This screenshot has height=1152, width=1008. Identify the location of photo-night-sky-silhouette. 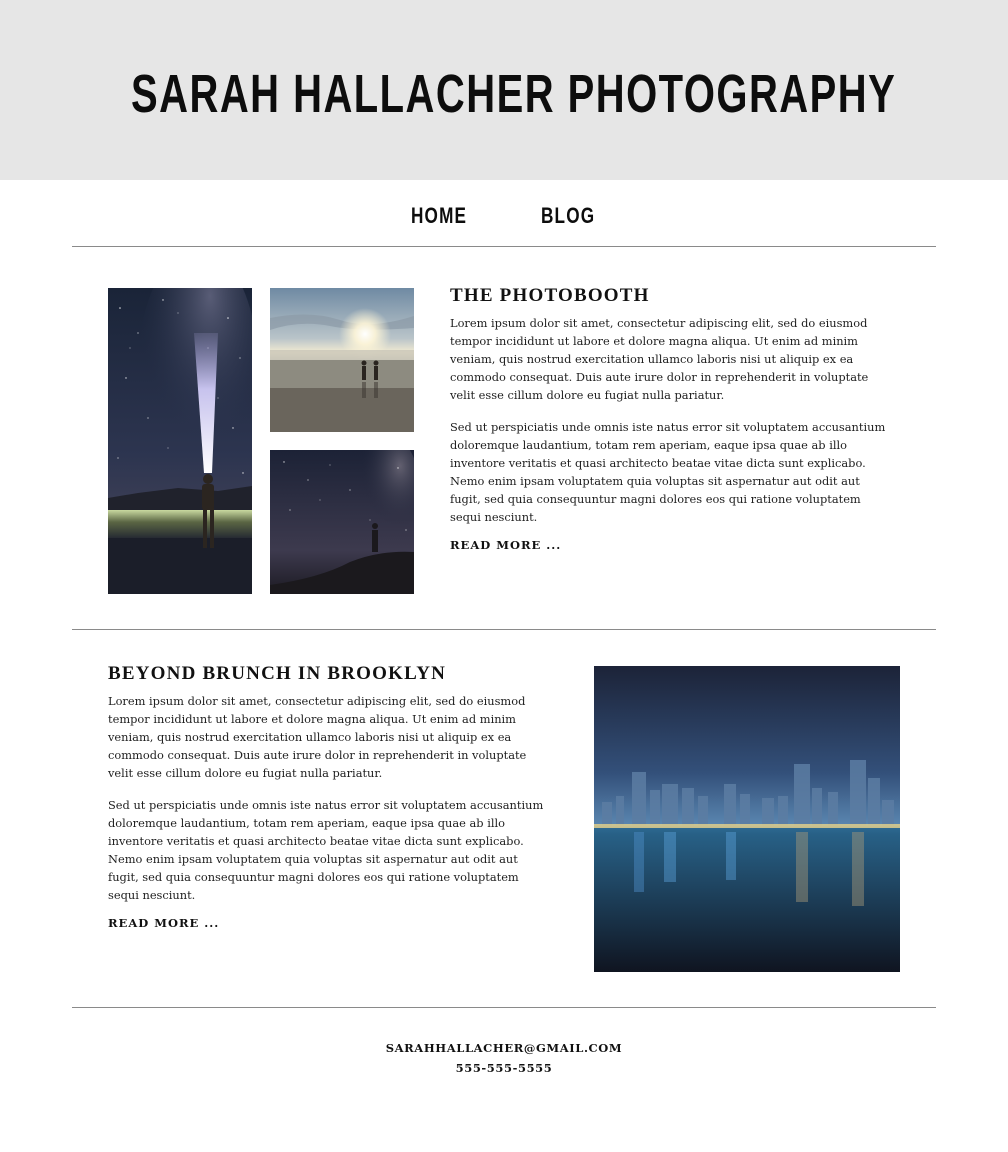
(342, 522).